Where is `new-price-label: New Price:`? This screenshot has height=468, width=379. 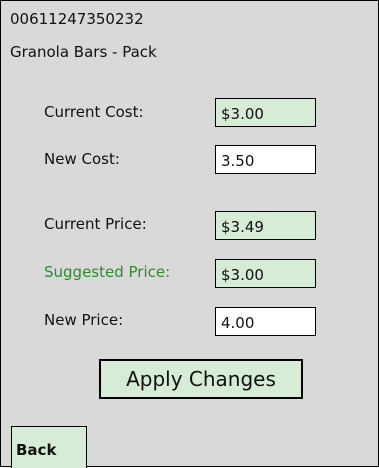 new-price-label: New Price: is located at coordinates (84, 320).